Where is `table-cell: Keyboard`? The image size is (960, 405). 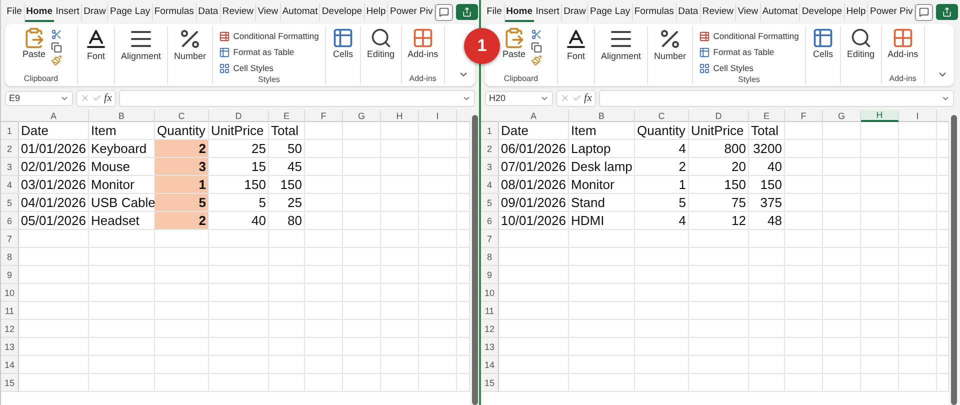
table-cell: Keyboard is located at coordinates (122, 149).